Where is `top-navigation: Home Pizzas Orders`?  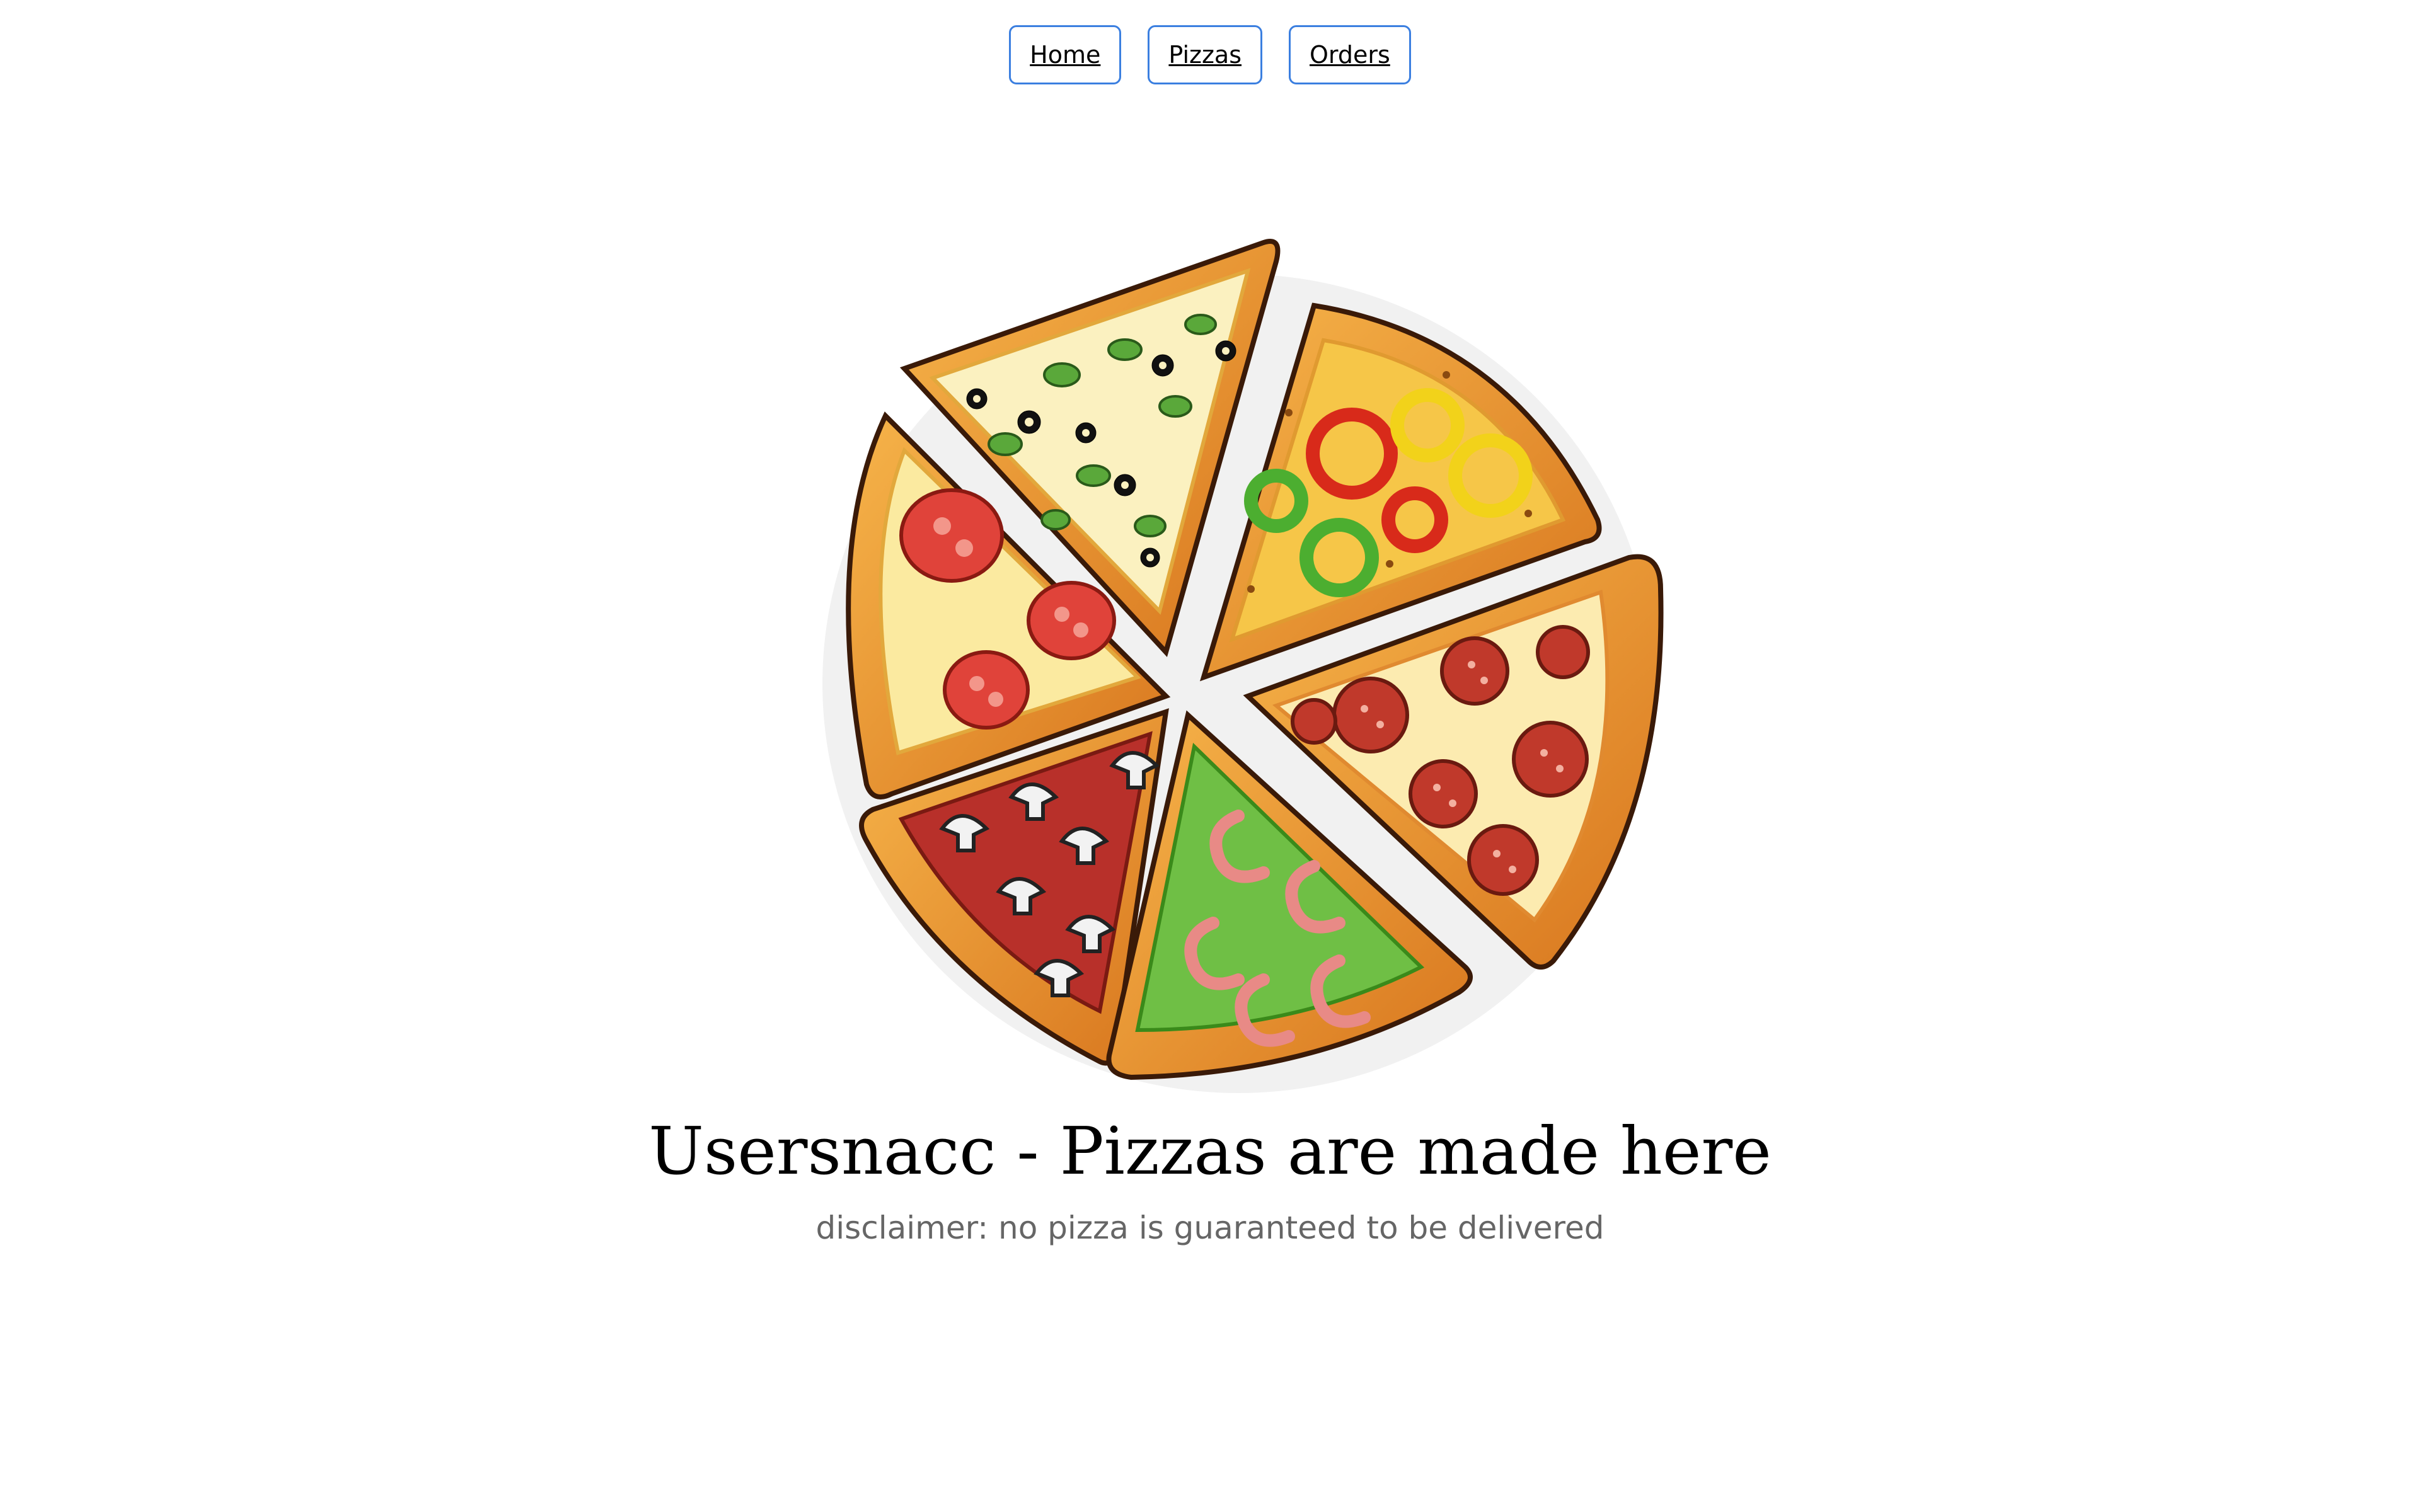 top-navigation: Home Pizzas Orders is located at coordinates (1210, 54).